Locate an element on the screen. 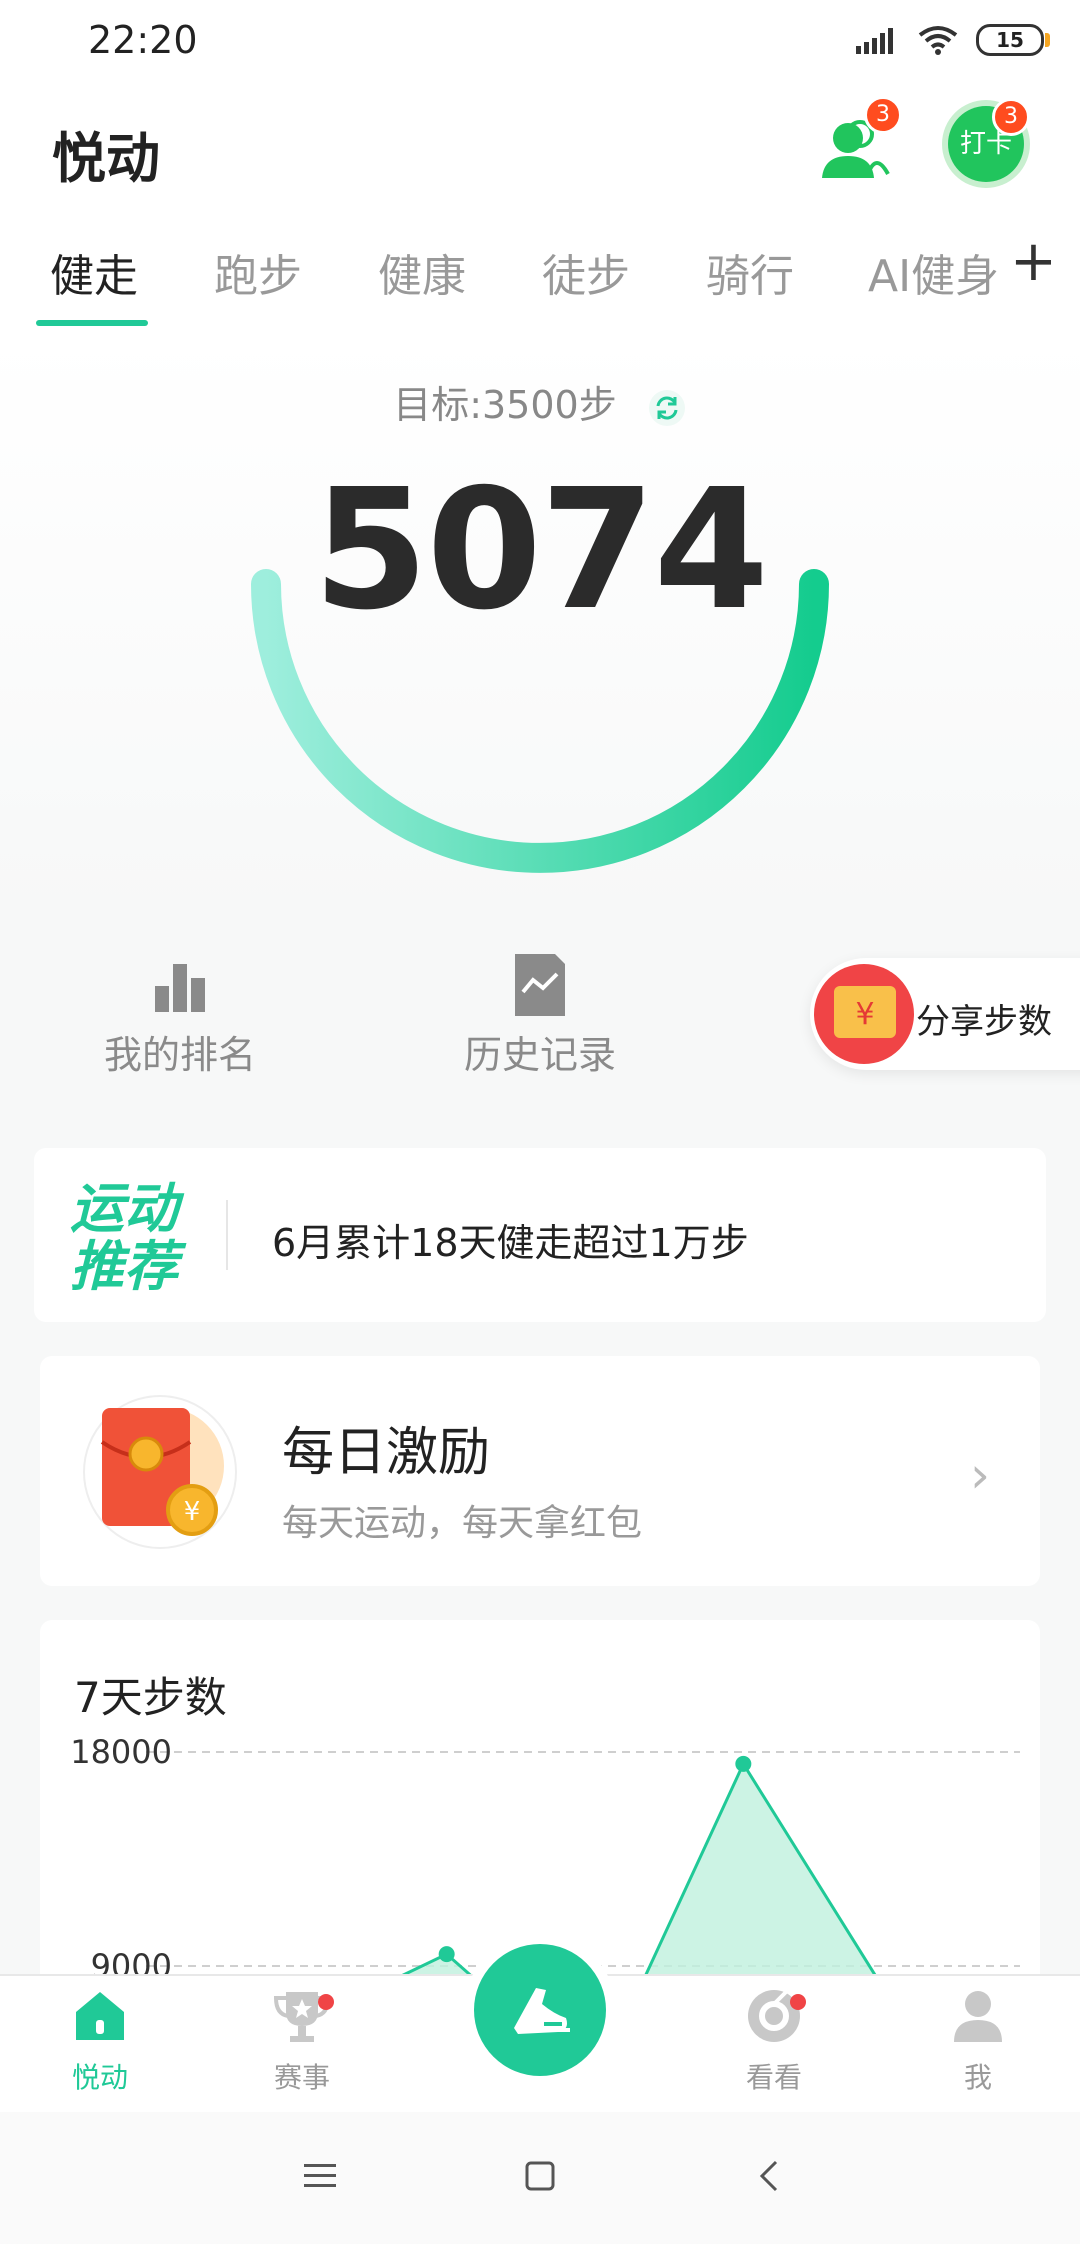 The height and width of the screenshot is (2244, 1080). daily-reward-card: ¥ 每日激励 每天运动，每天拿红包 › is located at coordinates (540, 1471).